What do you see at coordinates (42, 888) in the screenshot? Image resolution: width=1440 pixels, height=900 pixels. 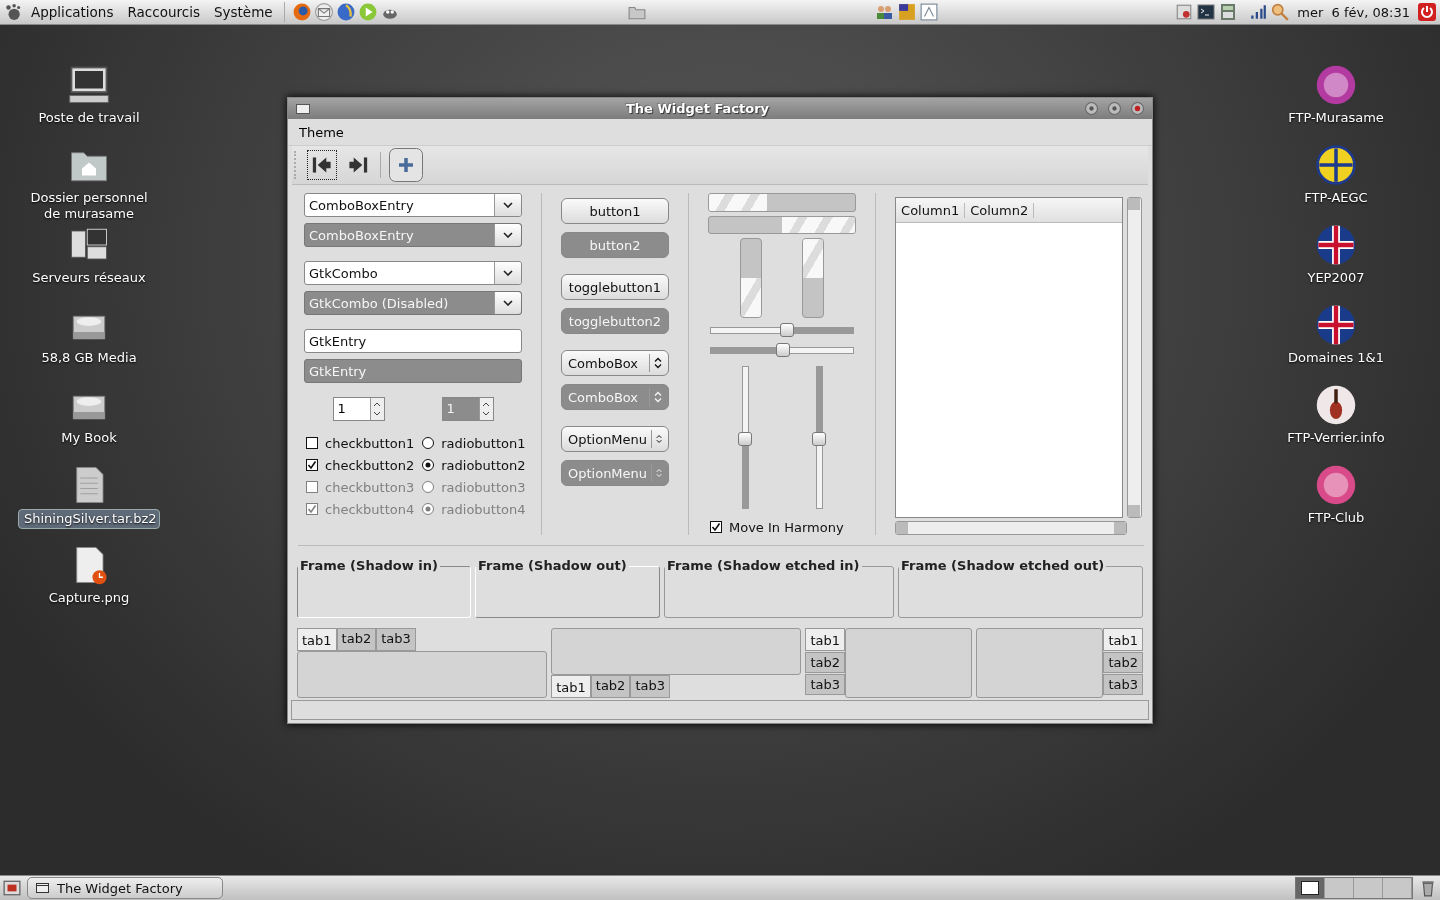 I see `window-icon` at bounding box center [42, 888].